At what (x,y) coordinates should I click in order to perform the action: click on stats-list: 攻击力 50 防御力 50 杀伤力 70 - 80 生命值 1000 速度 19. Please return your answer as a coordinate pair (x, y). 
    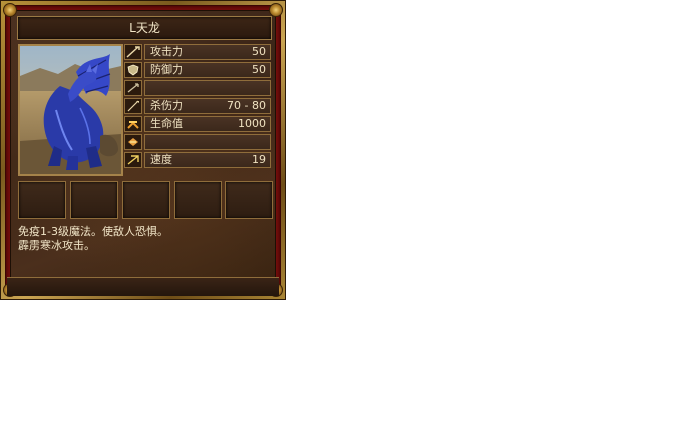
    Looking at the image, I should click on (197, 107).